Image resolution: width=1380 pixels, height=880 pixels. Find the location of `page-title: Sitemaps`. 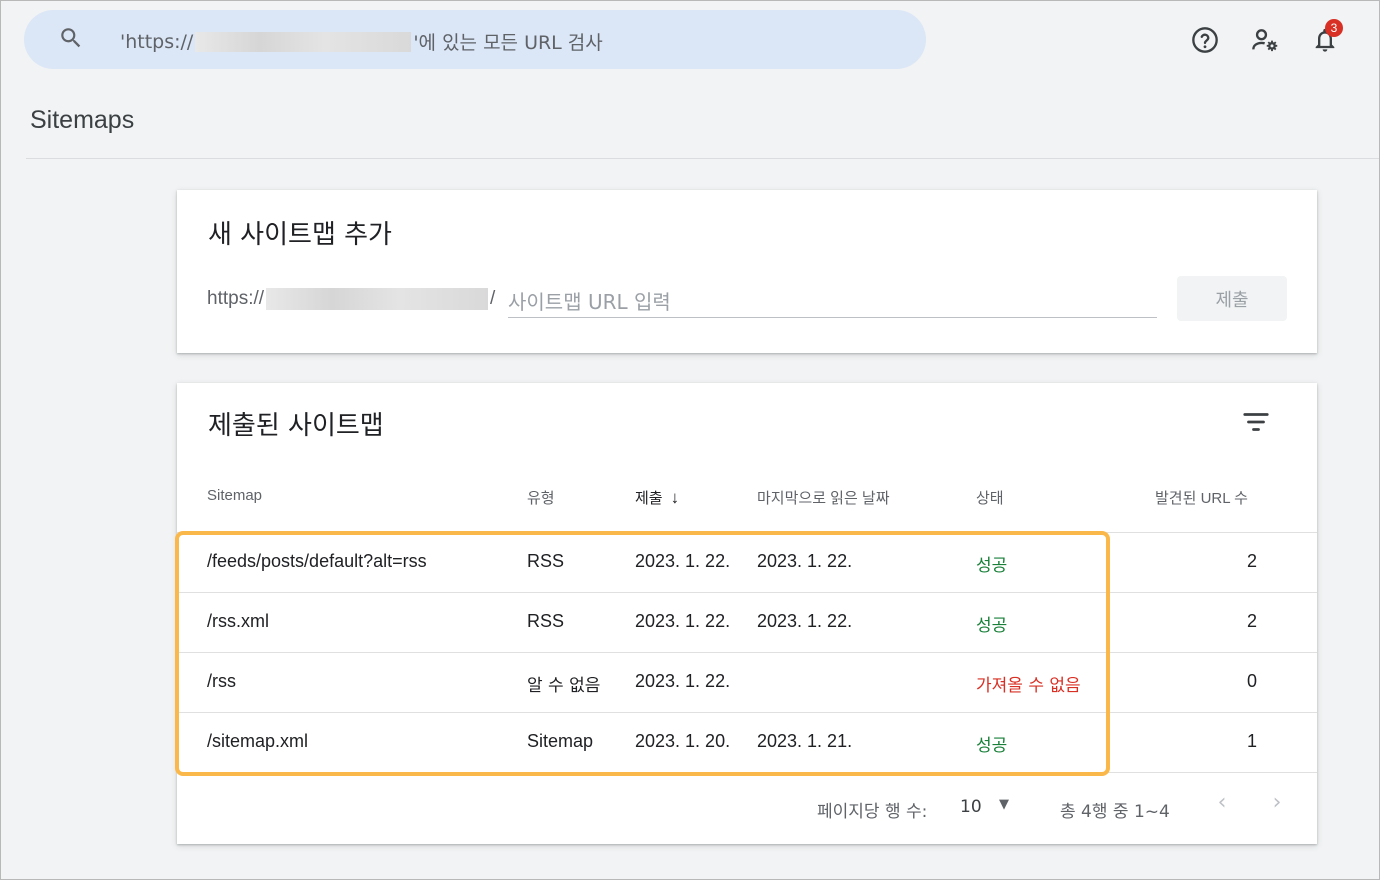

page-title: Sitemaps is located at coordinates (82, 120).